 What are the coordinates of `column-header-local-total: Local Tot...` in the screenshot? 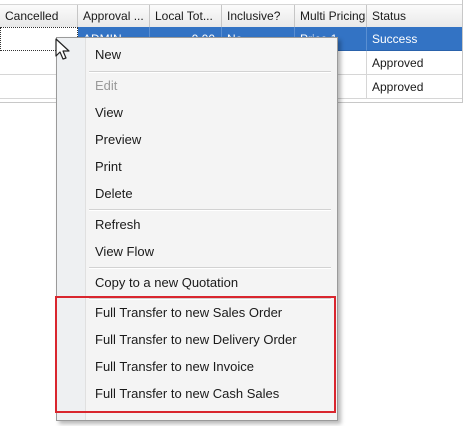 It's located at (186, 16).